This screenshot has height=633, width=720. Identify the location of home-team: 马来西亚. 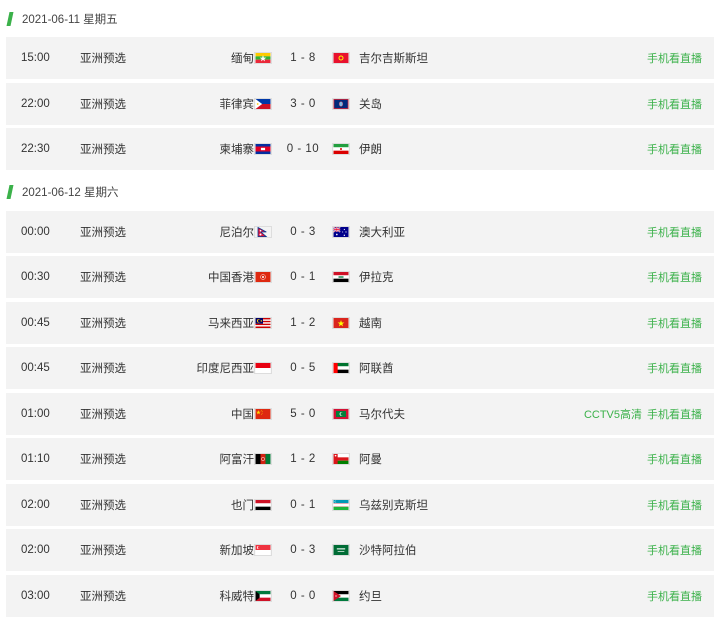
(231, 323).